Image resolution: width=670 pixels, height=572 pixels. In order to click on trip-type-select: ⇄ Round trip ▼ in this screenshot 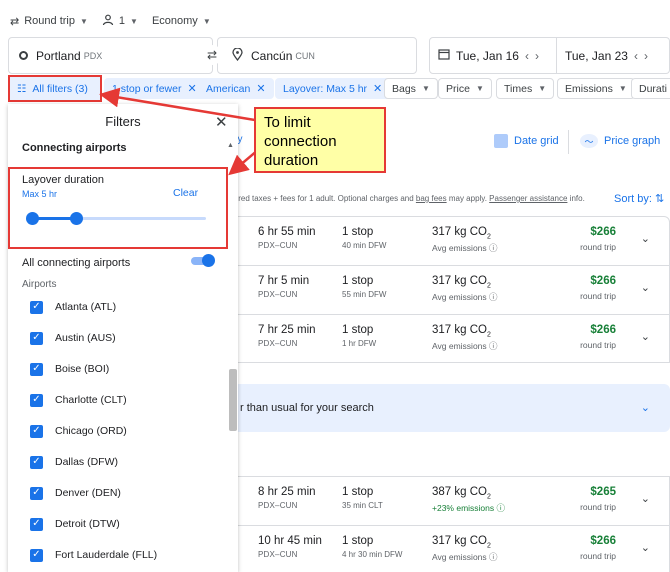, I will do `click(49, 21)`.